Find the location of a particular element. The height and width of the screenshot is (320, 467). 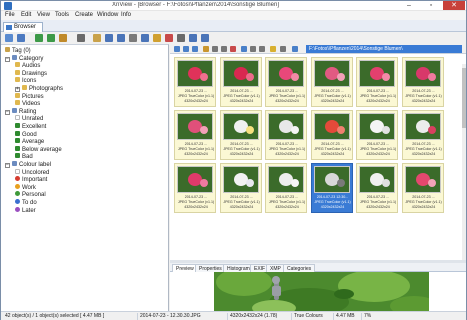

maximize-button: ▫ is located at coordinates (431, 5).